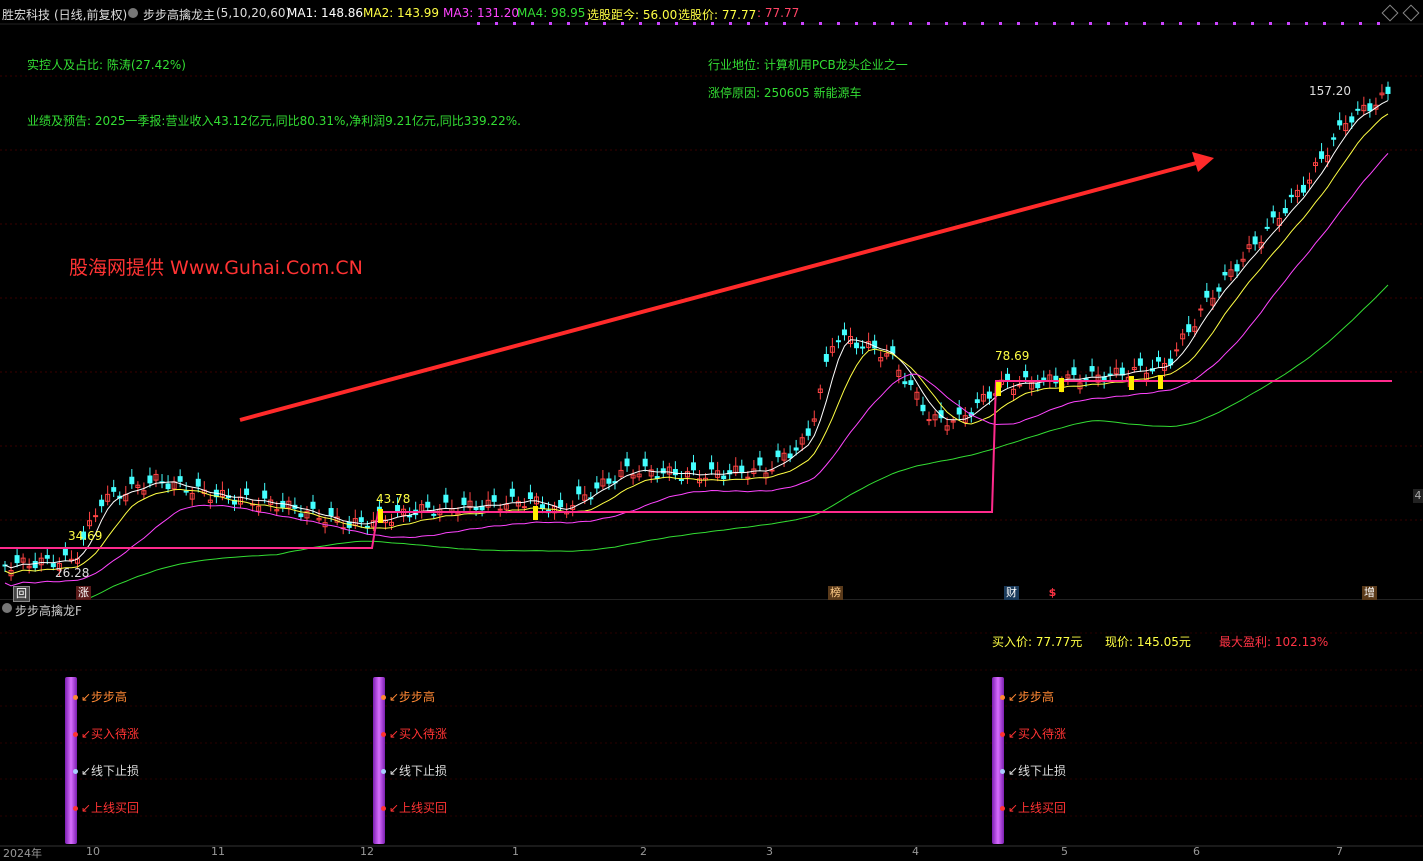  What do you see at coordinates (91, 15) in the screenshot?
I see `period-label: (日线,前复权)` at bounding box center [91, 15].